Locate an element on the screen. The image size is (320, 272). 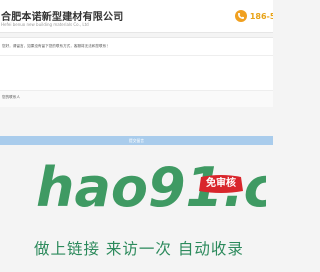
watermark-slogan: 做上链接 来访一次 自动收录 is located at coordinates (139, 249).